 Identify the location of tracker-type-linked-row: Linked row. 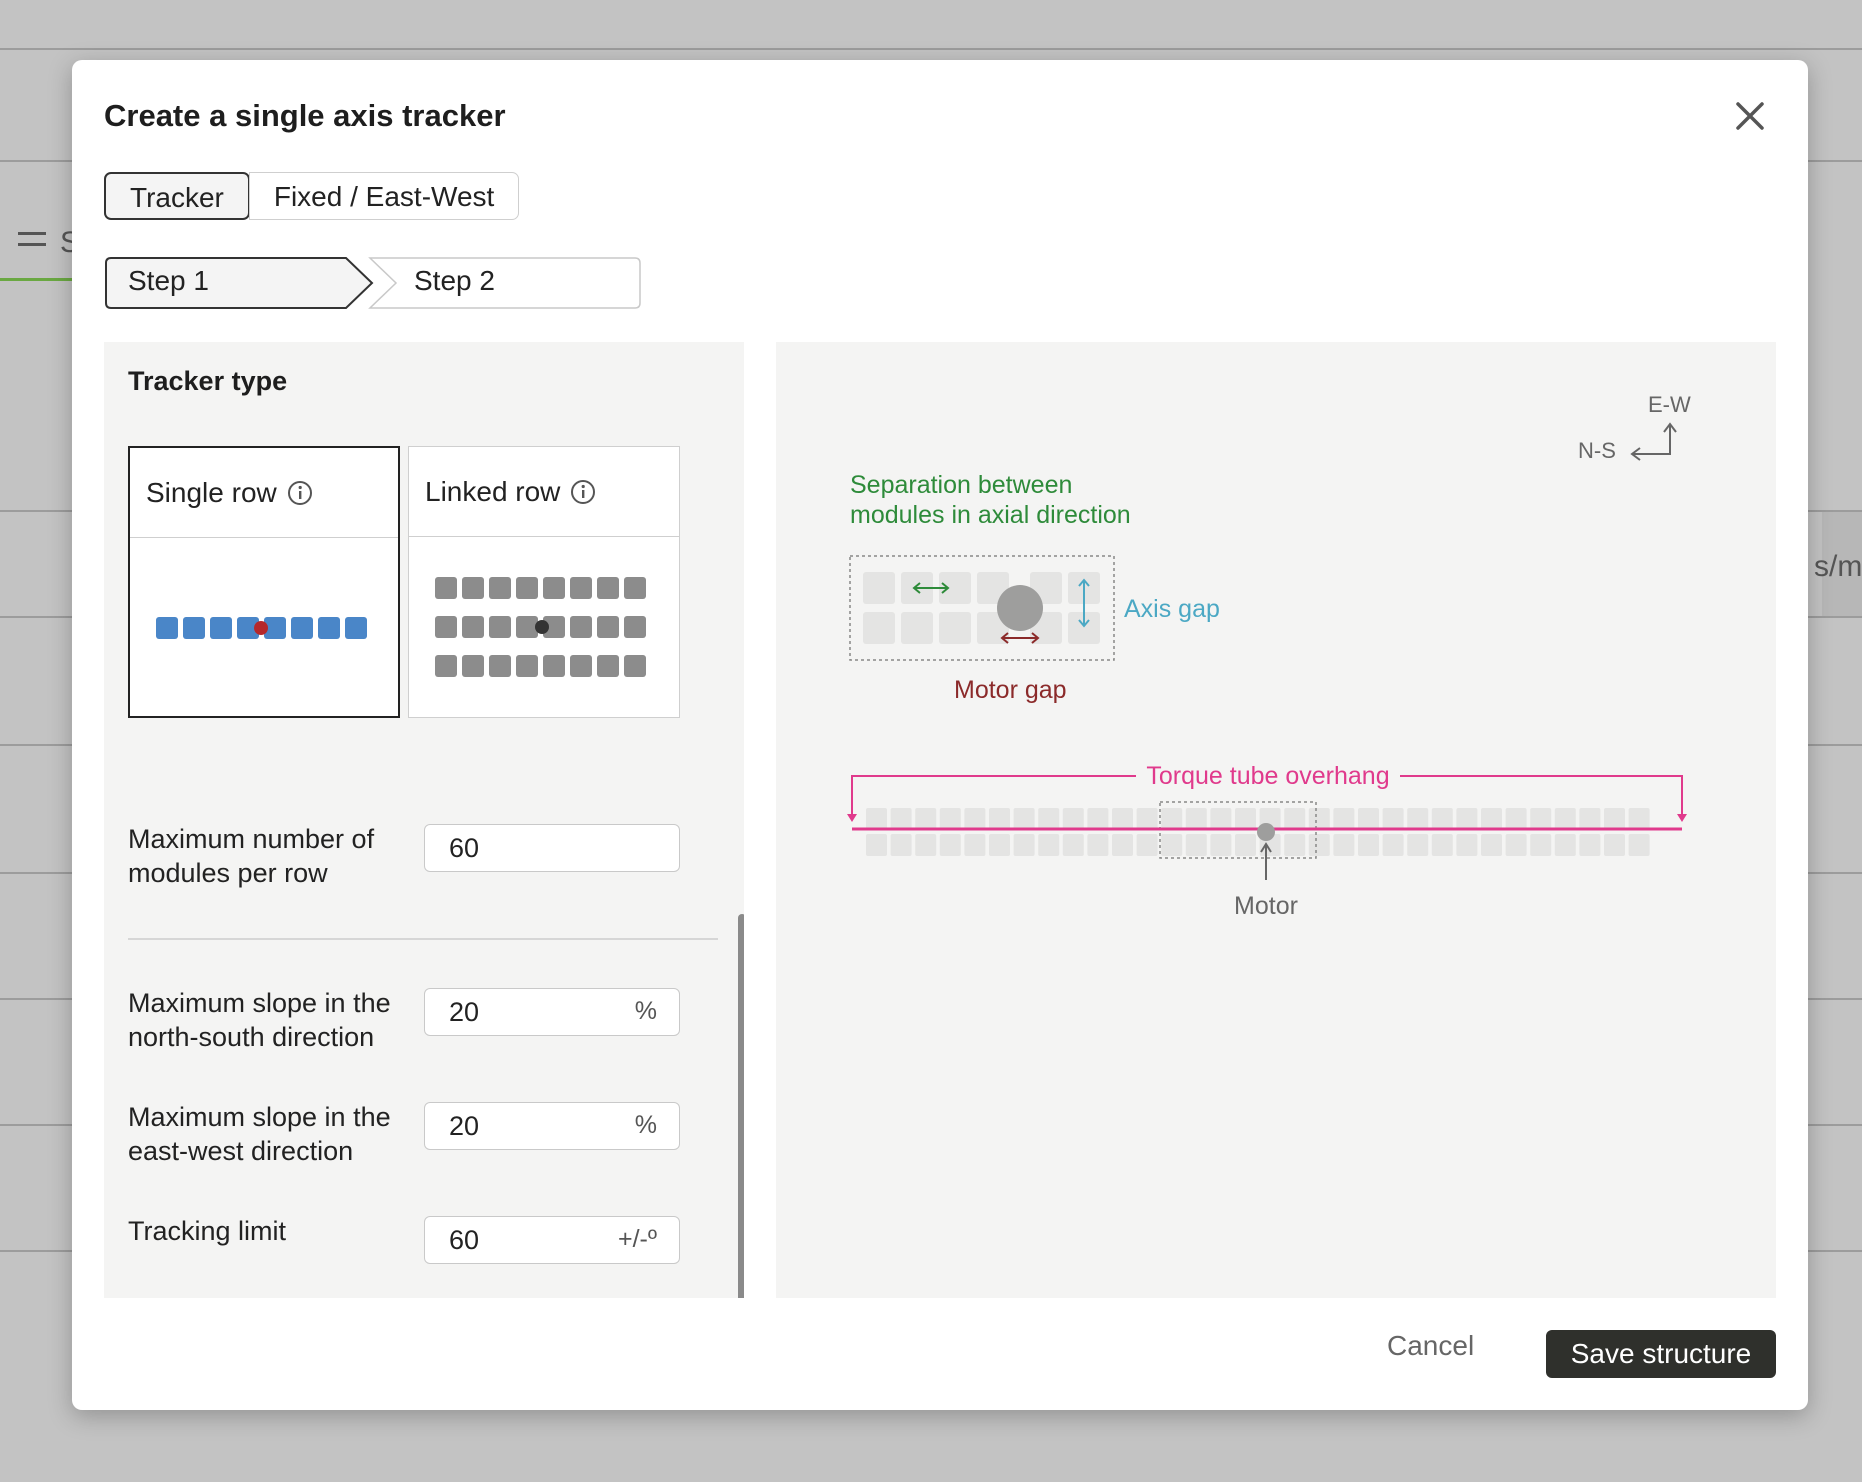
(544, 582).